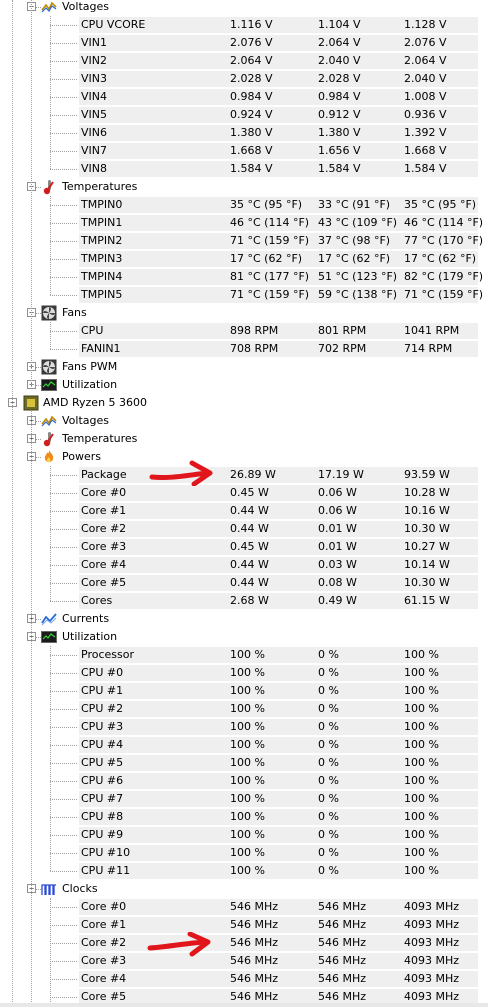 This screenshot has width=488, height=1007. What do you see at coordinates (244, 403) in the screenshot?
I see `tree-group-row: − AMD Ryzen 5 3600` at bounding box center [244, 403].